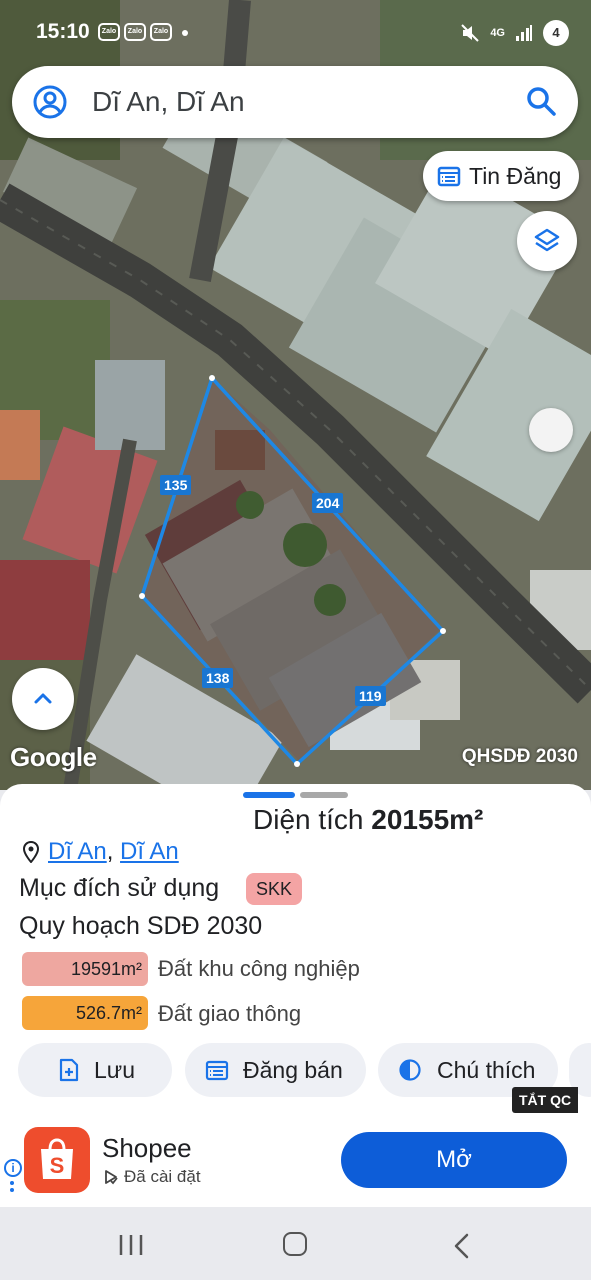 This screenshot has height=1280, width=591. Describe the element at coordinates (328, 503) in the screenshot. I see `parcel-edge-length: 204` at that location.